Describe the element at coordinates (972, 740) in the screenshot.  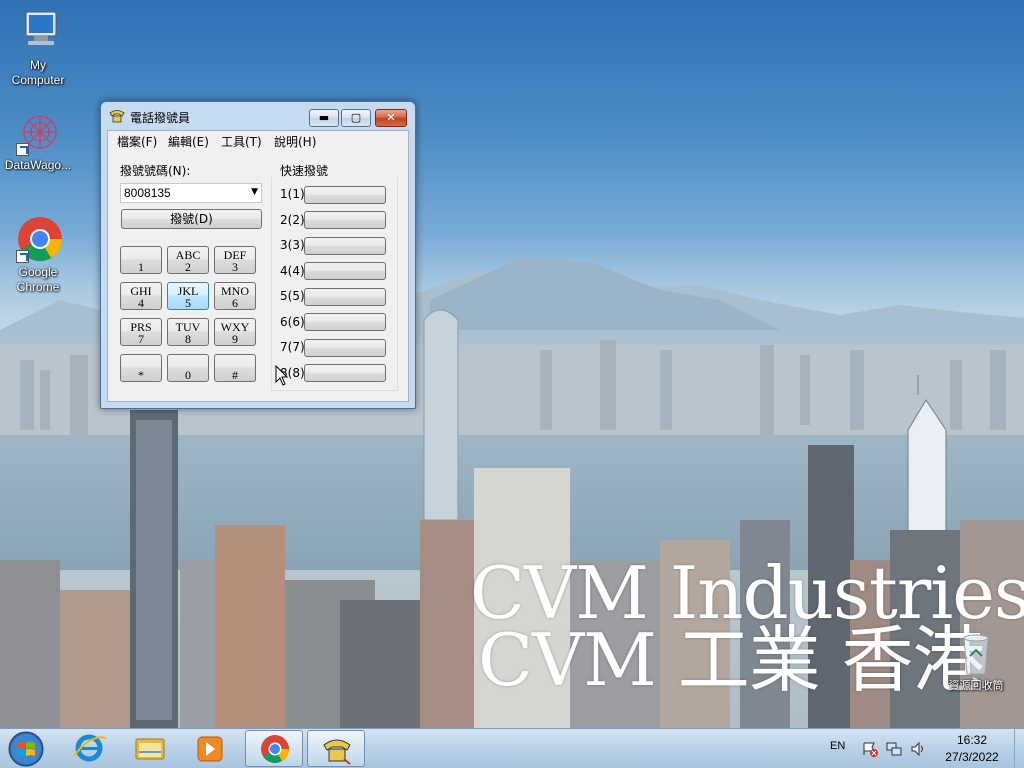
I see `clock-time: 16:32` at that location.